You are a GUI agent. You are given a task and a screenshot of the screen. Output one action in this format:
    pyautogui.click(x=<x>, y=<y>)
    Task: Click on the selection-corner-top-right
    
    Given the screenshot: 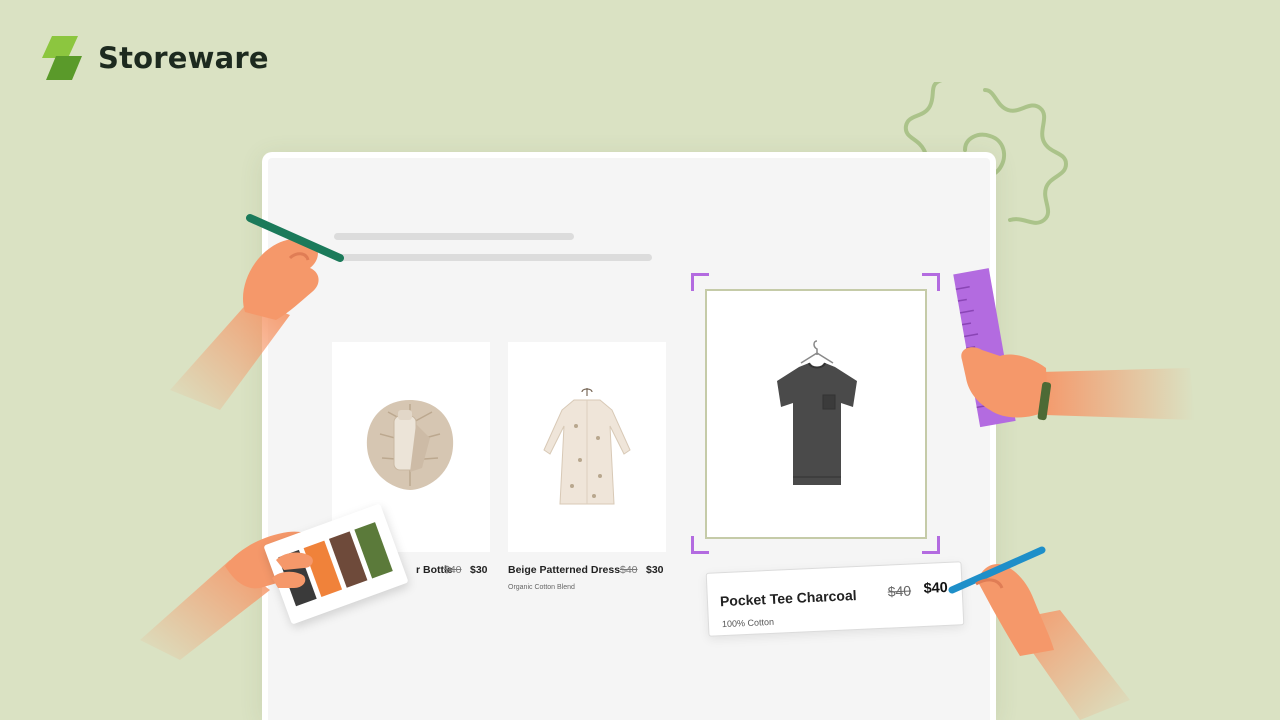 What is the action you would take?
    pyautogui.click(x=931, y=282)
    